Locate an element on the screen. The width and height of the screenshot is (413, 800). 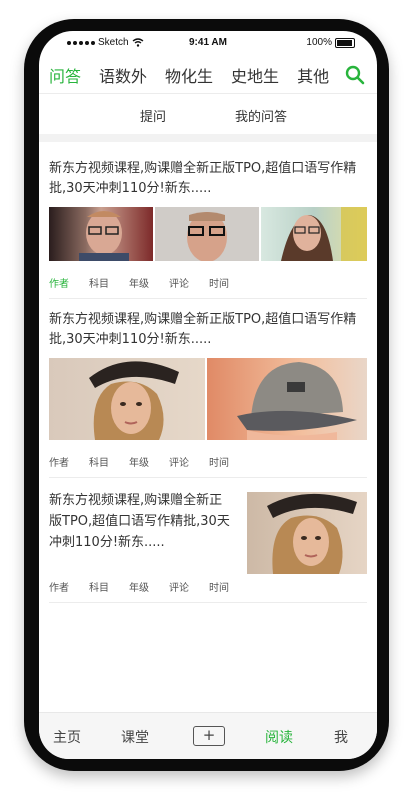
bottom-nav: 主页 课堂 + 阅读 我 is located at coordinates (208, 735).